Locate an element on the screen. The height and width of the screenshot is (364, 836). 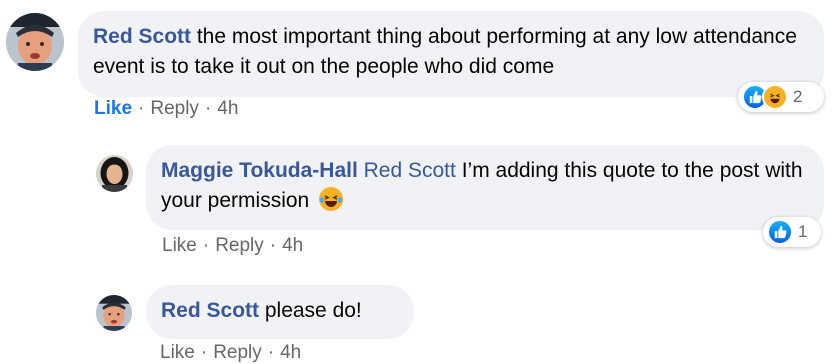
avatar-maggie-tokuda-hall is located at coordinates (114, 173).